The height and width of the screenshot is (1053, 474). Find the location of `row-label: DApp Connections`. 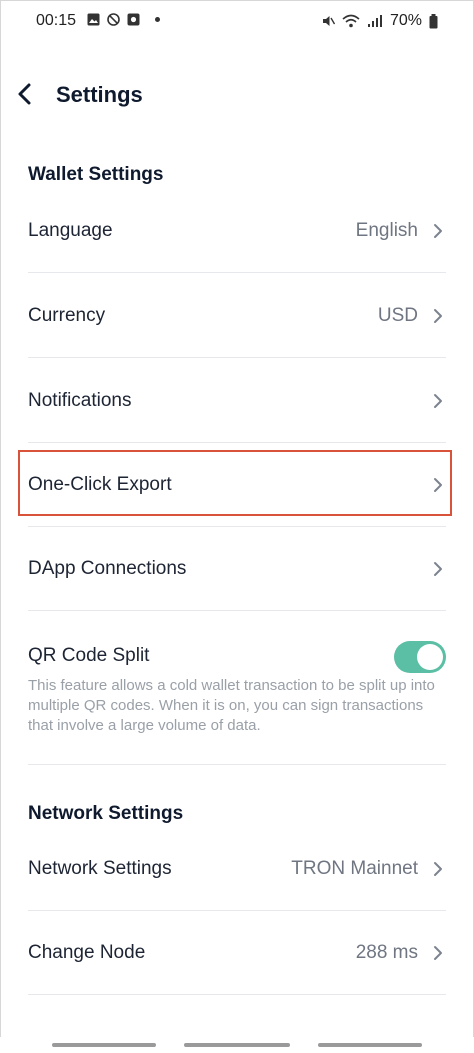

row-label: DApp Connections is located at coordinates (107, 568).